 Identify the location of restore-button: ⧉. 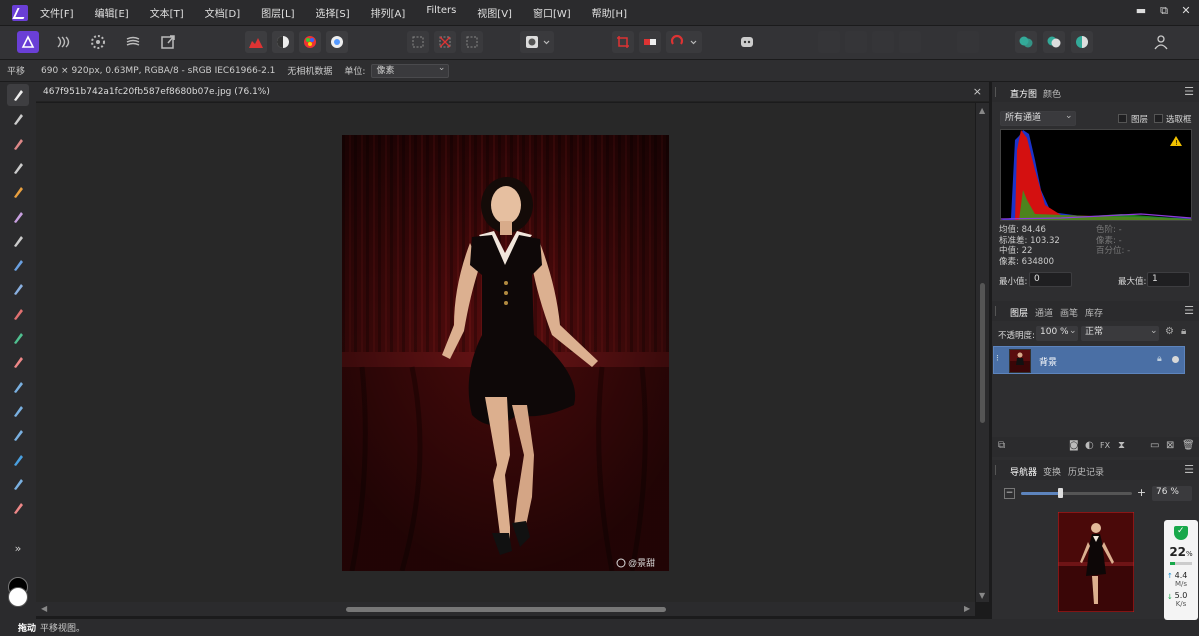
(1164, 11).